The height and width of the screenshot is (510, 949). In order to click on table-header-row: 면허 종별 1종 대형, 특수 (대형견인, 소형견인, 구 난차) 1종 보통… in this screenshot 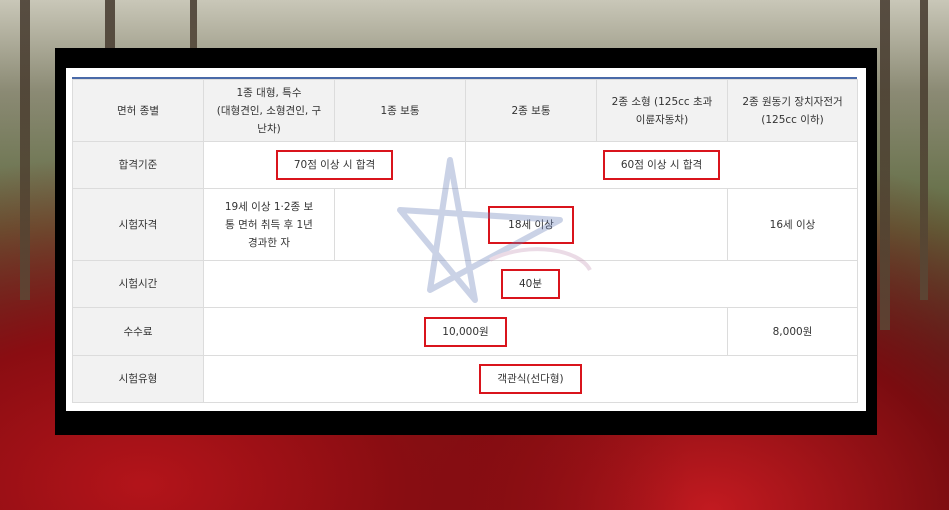, I will do `click(465, 110)`.